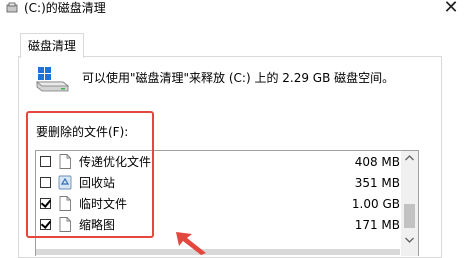 This screenshot has height=258, width=470. I want to click on windows-logo-icon, so click(44, 73).